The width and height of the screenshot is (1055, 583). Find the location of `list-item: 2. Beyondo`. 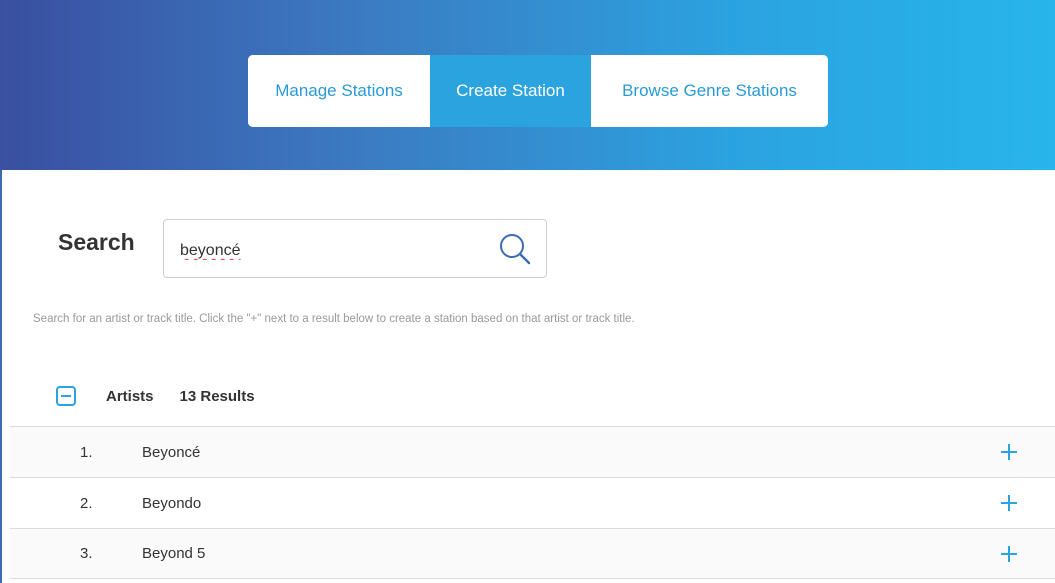

list-item: 2. Beyondo is located at coordinates (532, 502).